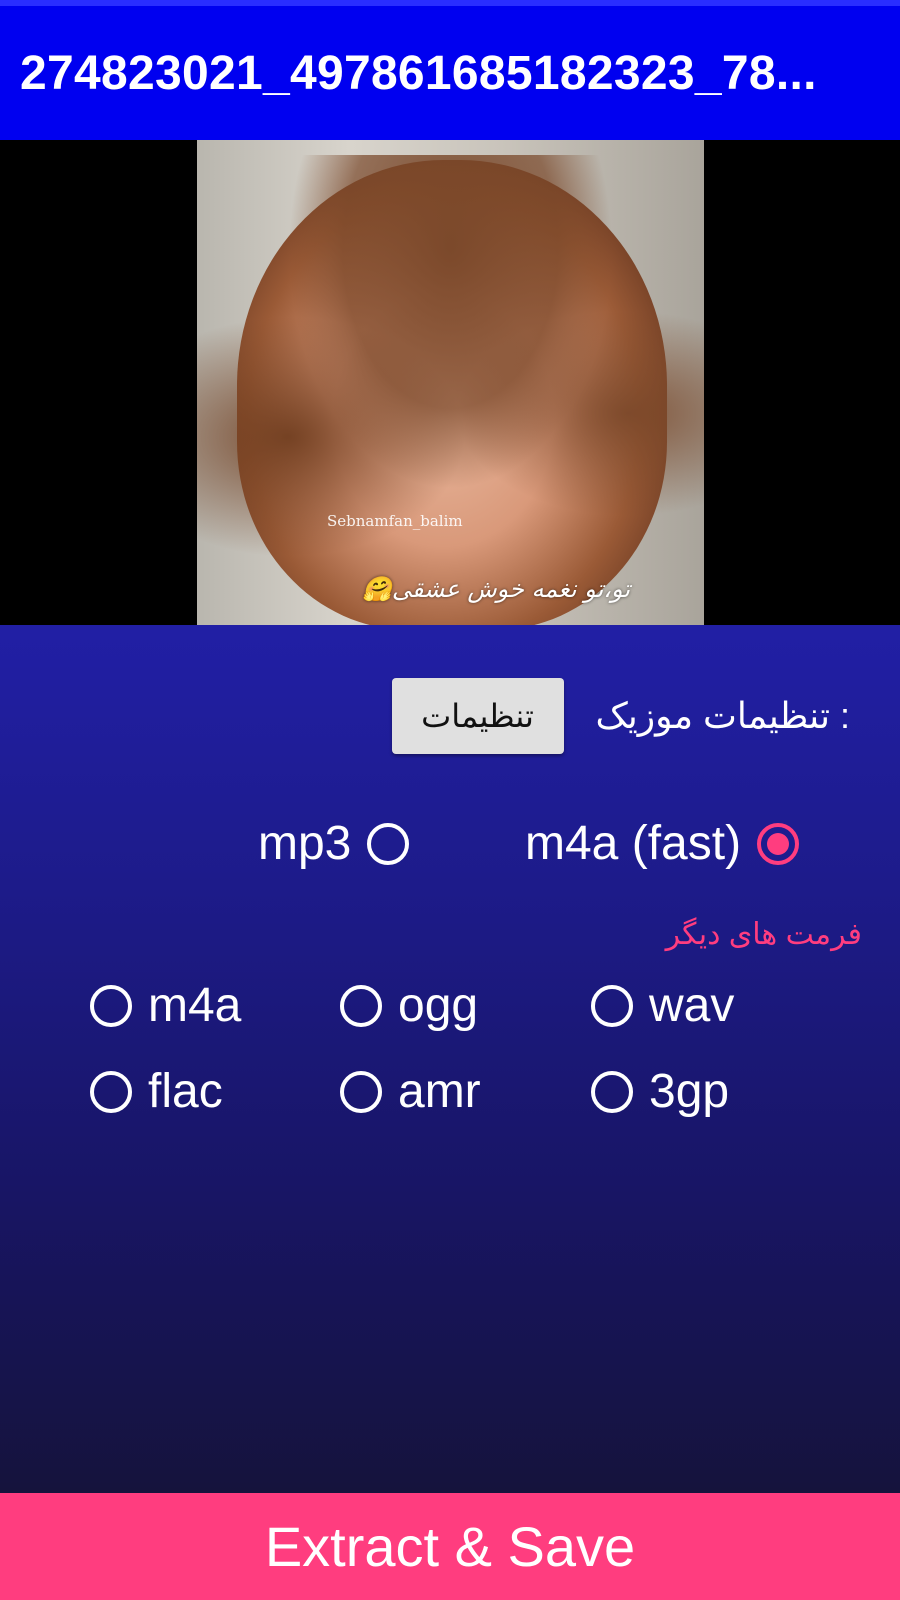 This screenshot has height=1600, width=900. I want to click on radio-ogg: ogg, so click(409, 1005).